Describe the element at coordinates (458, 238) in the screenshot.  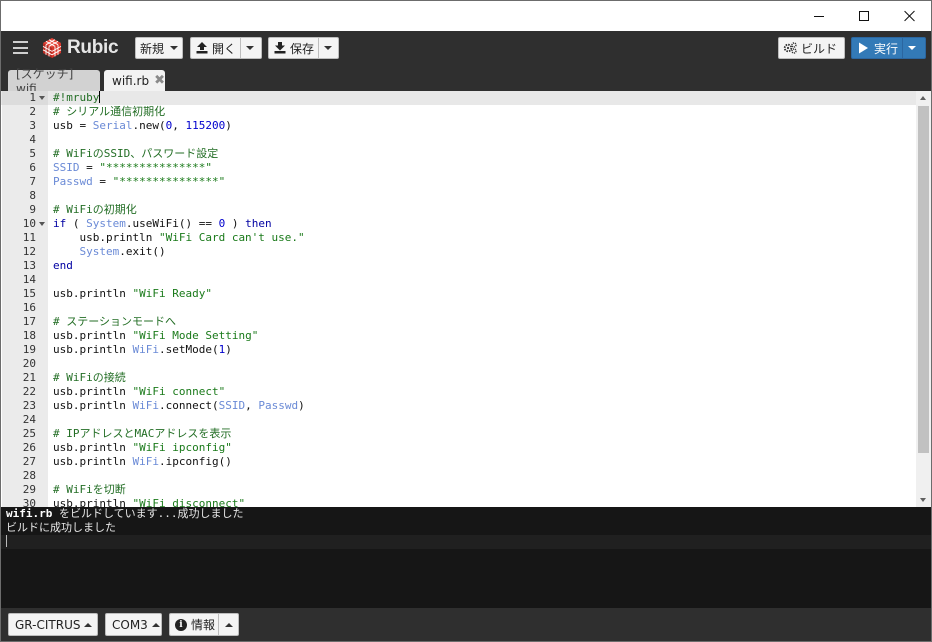
I see `code-line: 11 usb.println "WiFi Card can't use."` at that location.